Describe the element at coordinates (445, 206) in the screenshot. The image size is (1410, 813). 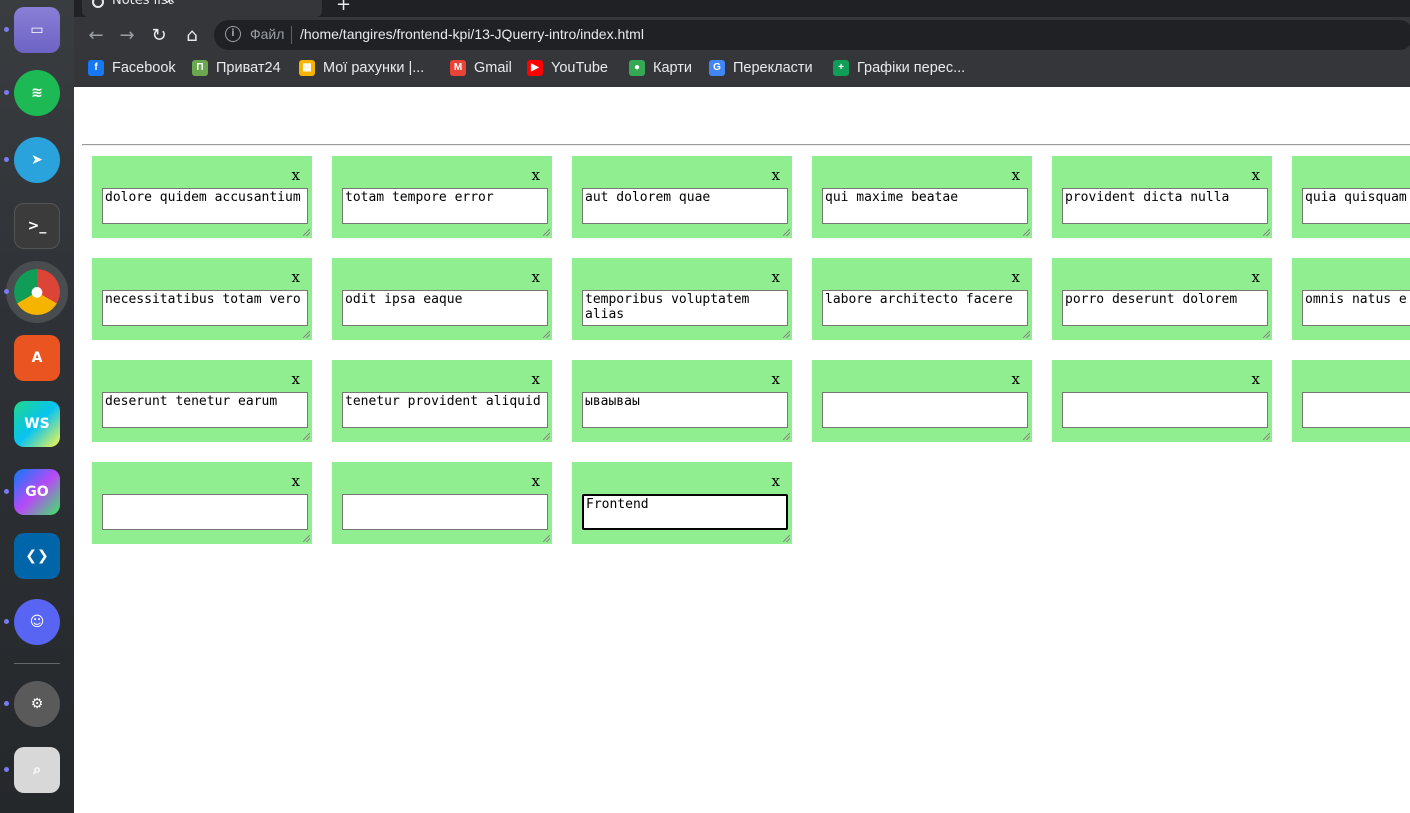
I see `note-textarea: totam tempore error` at that location.